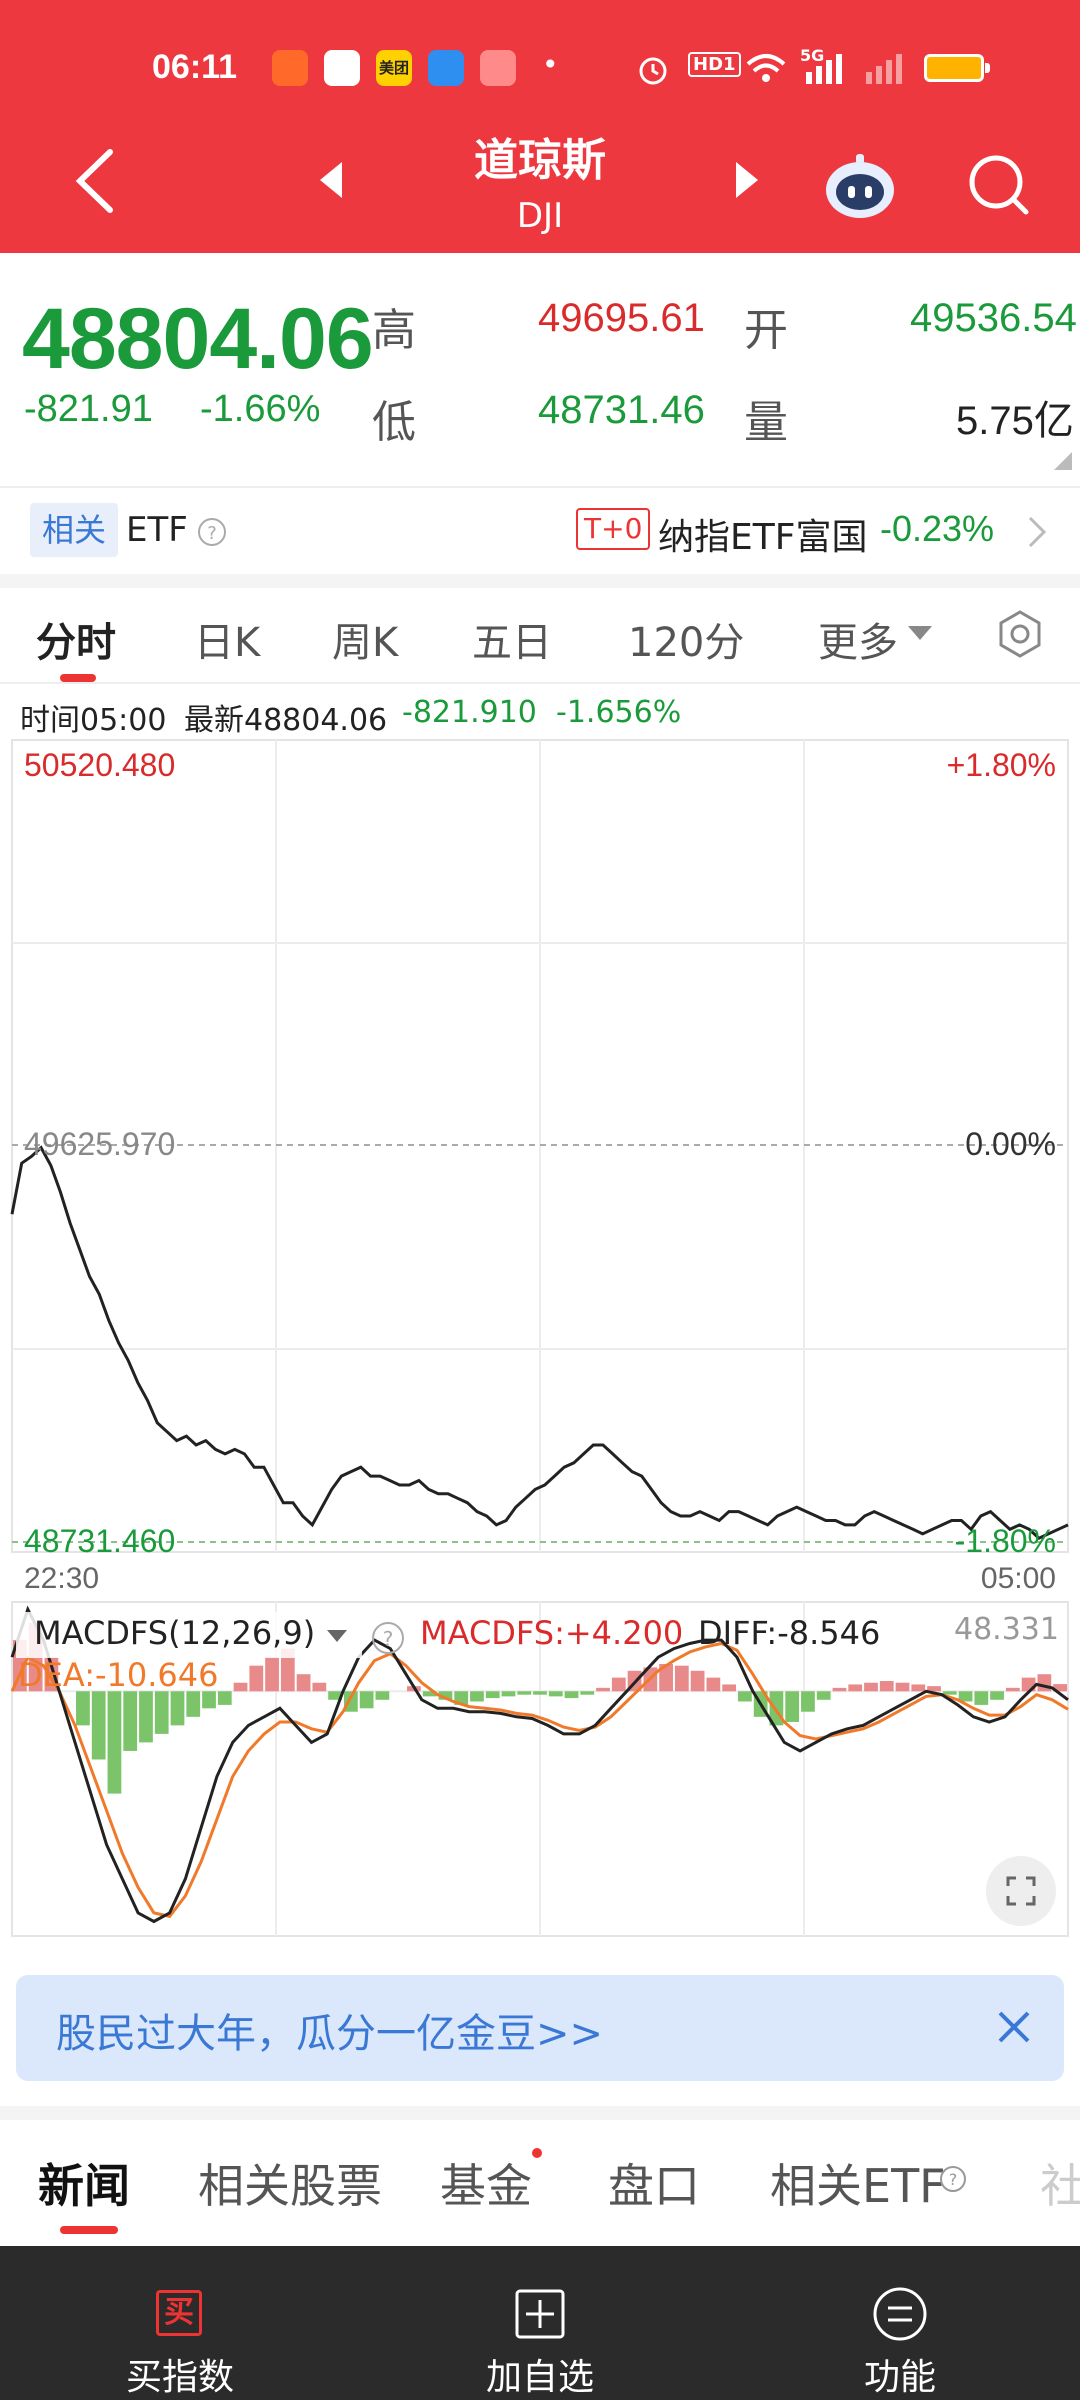 Image resolution: width=1080 pixels, height=2400 pixels. Describe the element at coordinates (198, 339) in the screenshot. I see `current-price: 48804.06` at that location.